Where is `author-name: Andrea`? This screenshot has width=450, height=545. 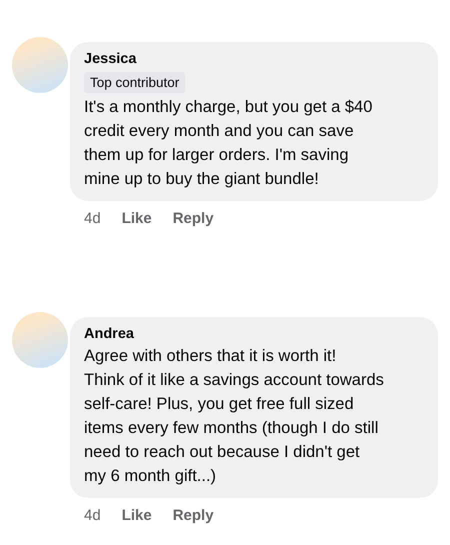 author-name: Andrea is located at coordinates (255, 334).